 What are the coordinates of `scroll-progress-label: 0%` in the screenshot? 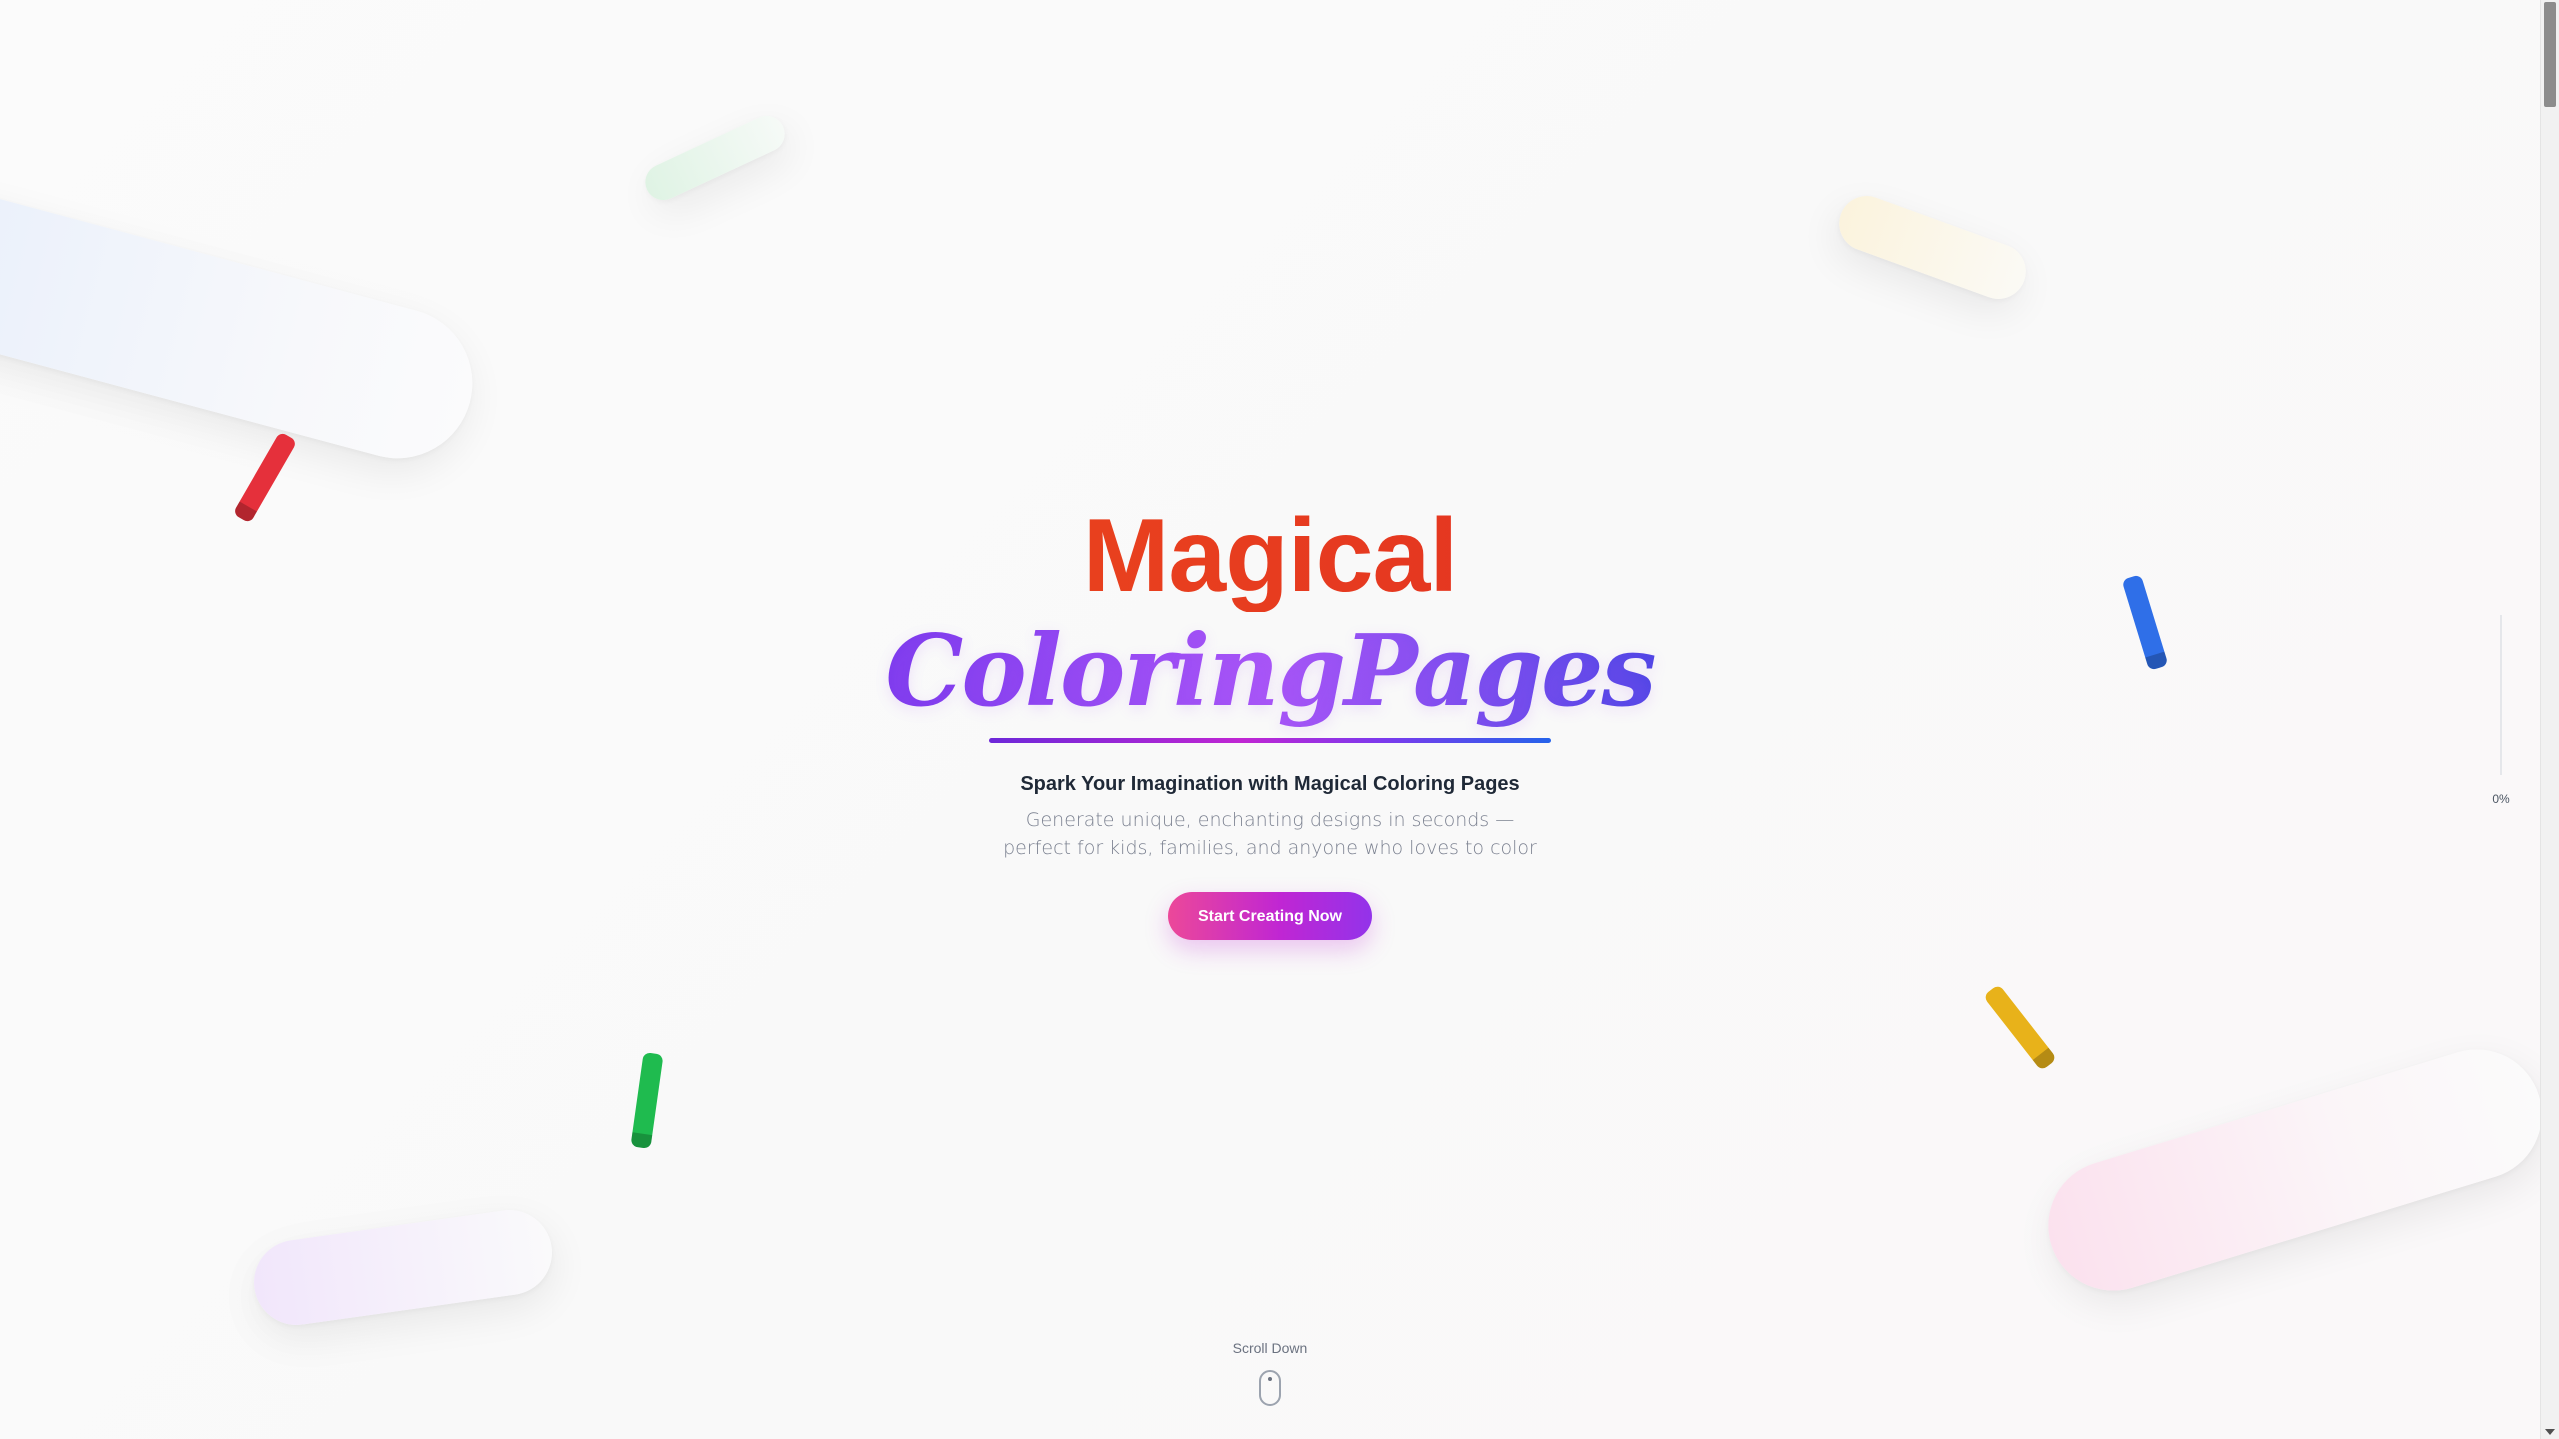 It's located at (2501, 799).